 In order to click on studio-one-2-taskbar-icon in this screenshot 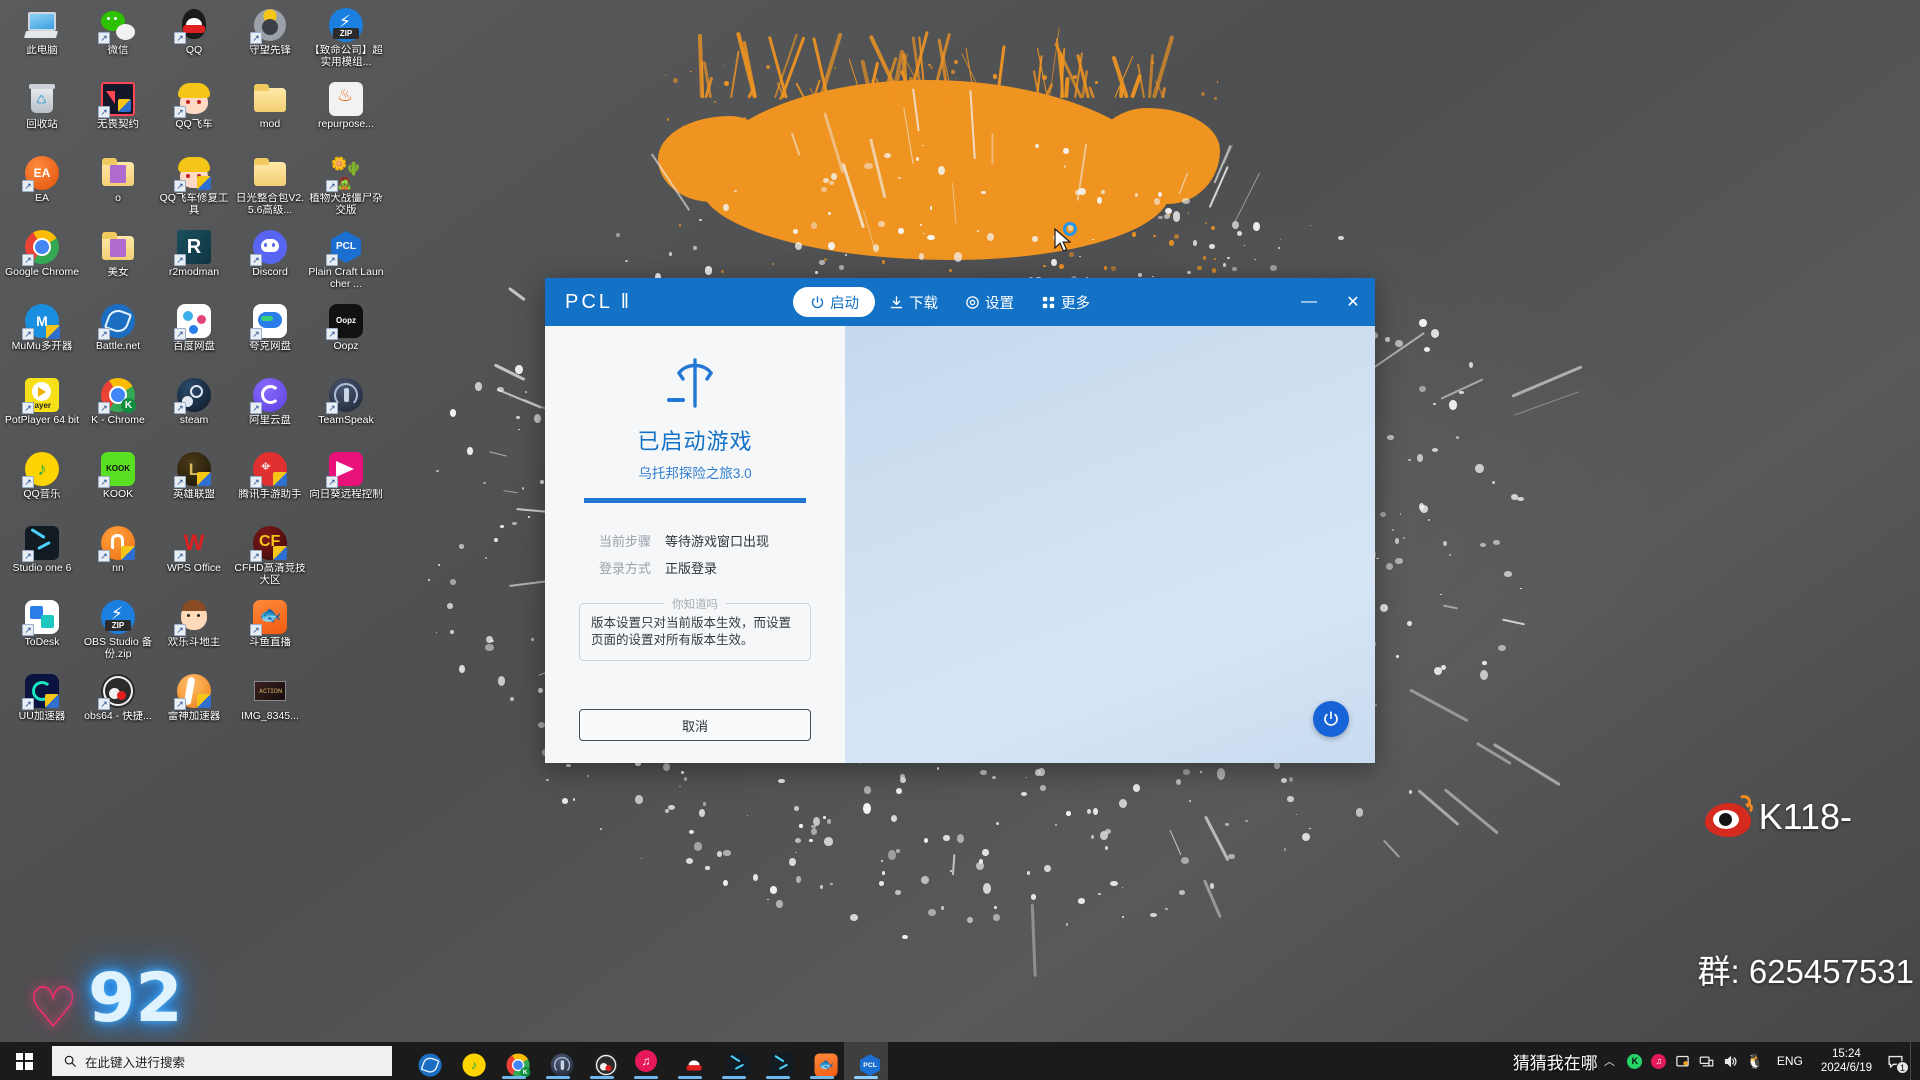, I will do `click(778, 1061)`.